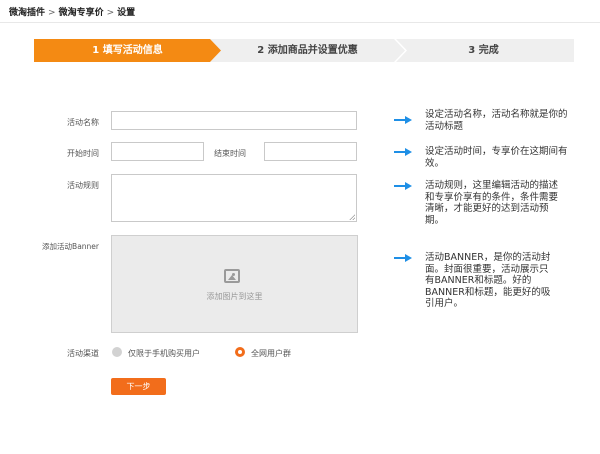 The width and height of the screenshot is (600, 454). Describe the element at coordinates (307, 50) in the screenshot. I see `step-add-products: 2 添加商品并设置优惠` at that location.